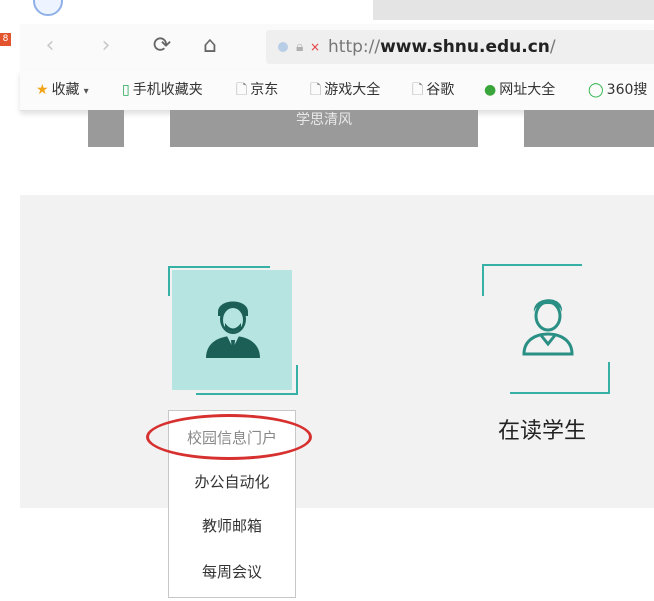  Describe the element at coordinates (513, 10) in the screenshot. I see `tab-bar` at that location.